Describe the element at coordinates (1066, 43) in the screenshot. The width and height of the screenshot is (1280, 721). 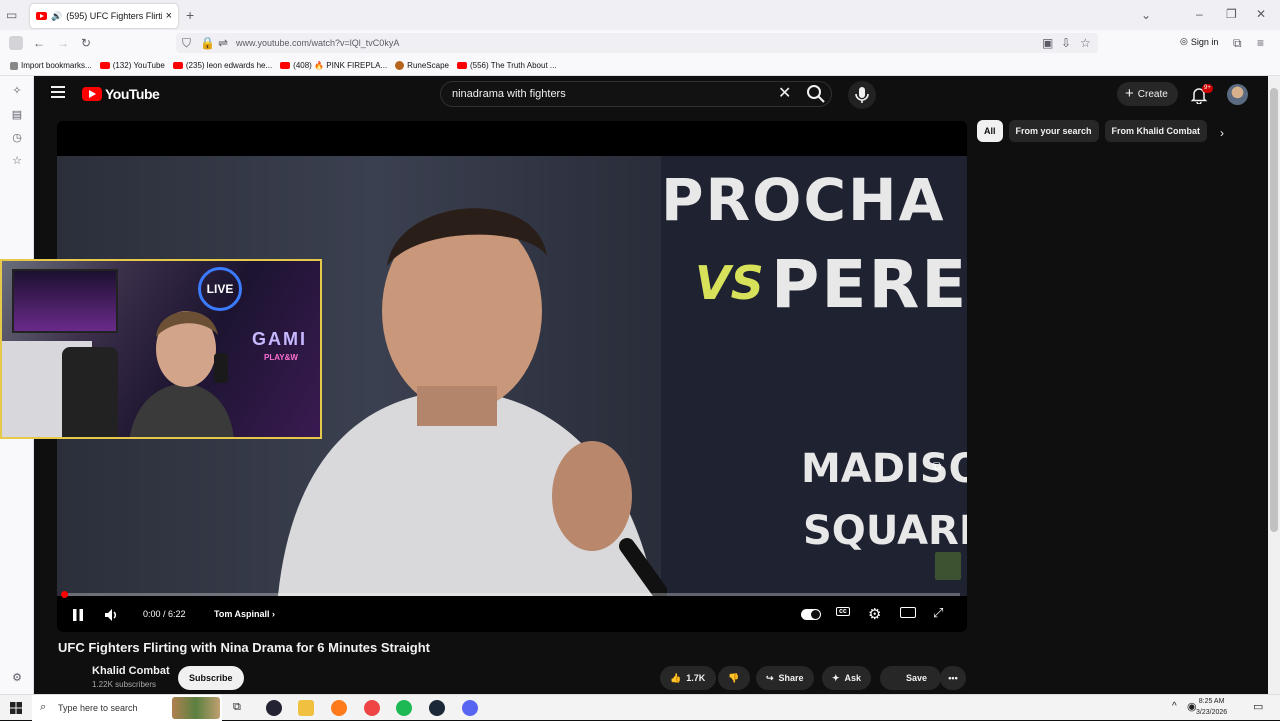
I see `download-page-icon: ⇩` at that location.